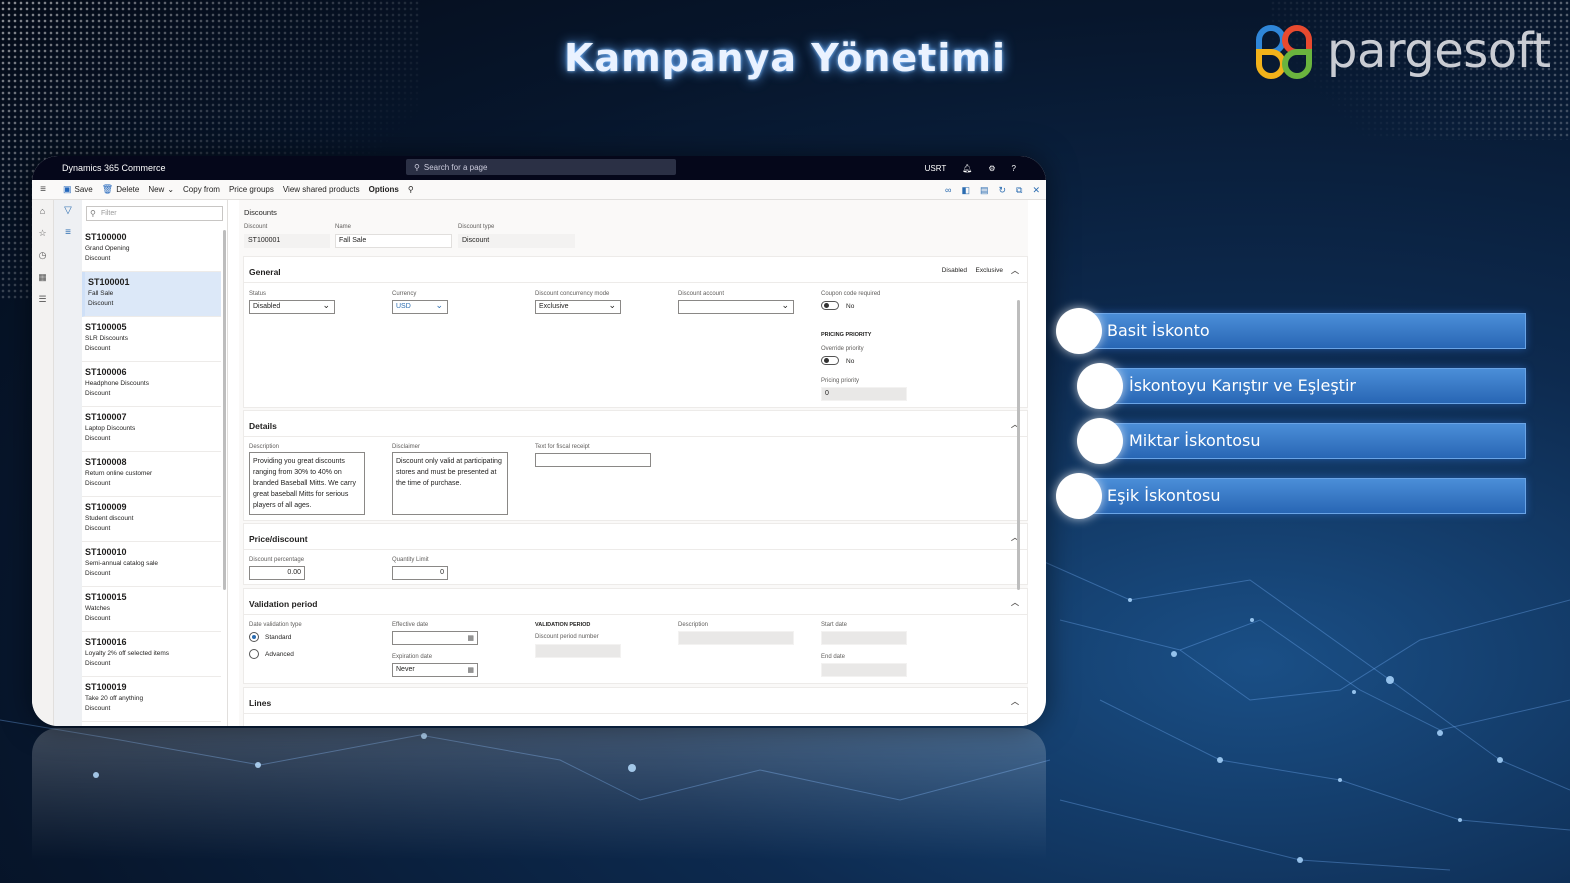 This screenshot has width=1570, height=883. Describe the element at coordinates (435, 670) in the screenshot. I see `expiration-date-field: Never ▦` at that location.